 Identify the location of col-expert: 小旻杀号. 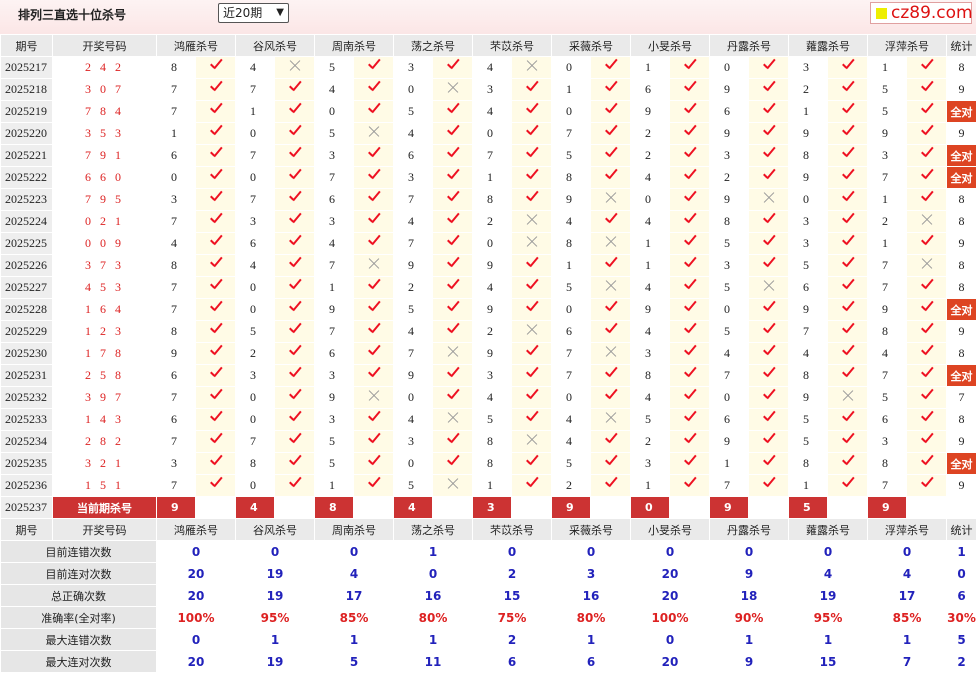
(670, 530).